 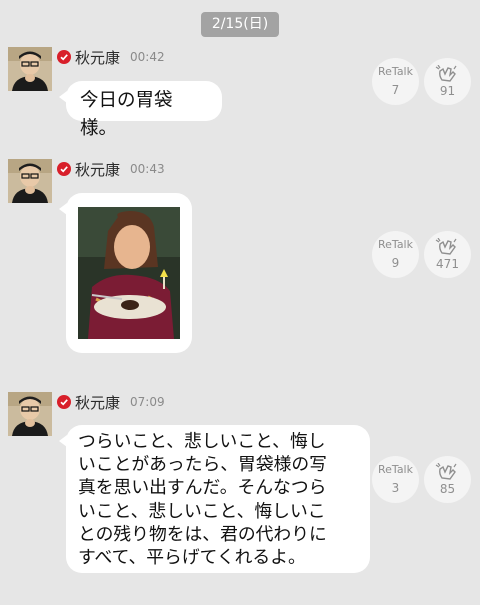 What do you see at coordinates (202, 441) in the screenshot?
I see `message-text-line: つらいこと、悲しいこと、悔し` at bounding box center [202, 441].